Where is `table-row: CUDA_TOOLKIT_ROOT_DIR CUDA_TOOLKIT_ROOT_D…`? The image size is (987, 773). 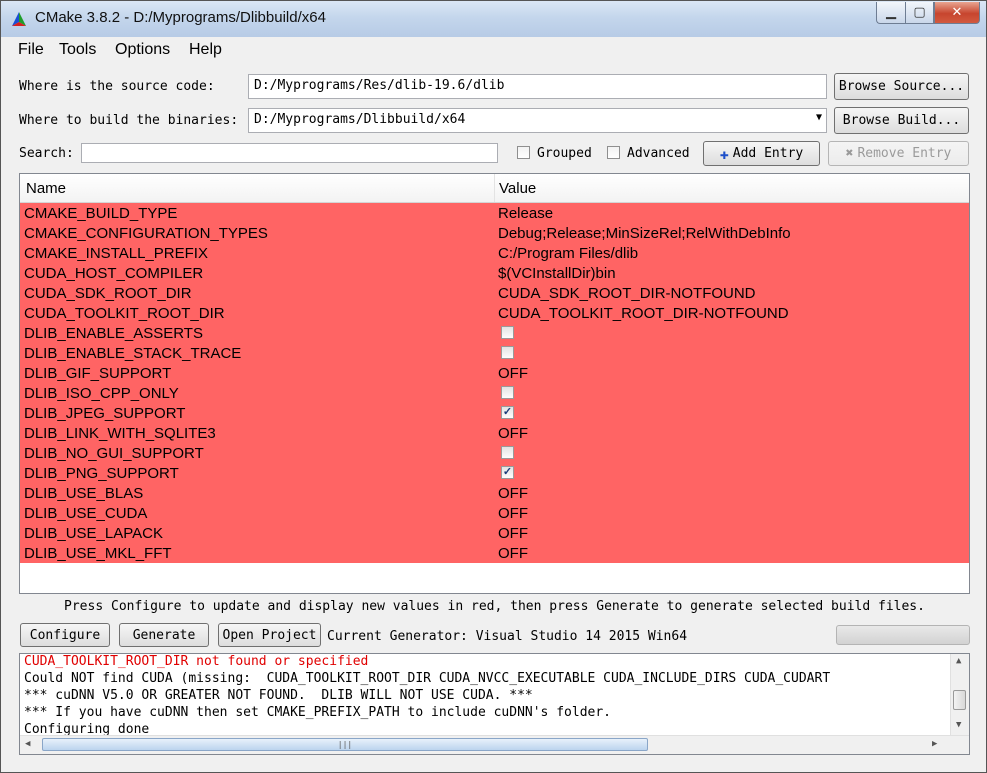
table-row: CUDA_TOOLKIT_ROOT_DIR CUDA_TOOLKIT_ROOT_D… is located at coordinates (494, 313).